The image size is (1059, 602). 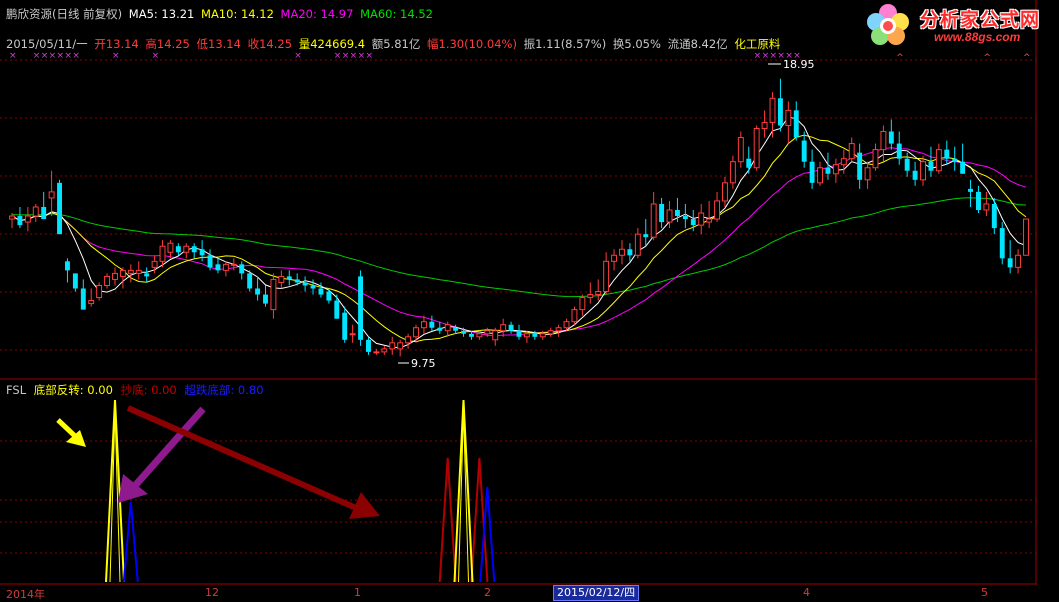 What do you see at coordinates (596, 593) in the screenshot?
I see `cursor-date-label: 2015/02/12/四` at bounding box center [596, 593].